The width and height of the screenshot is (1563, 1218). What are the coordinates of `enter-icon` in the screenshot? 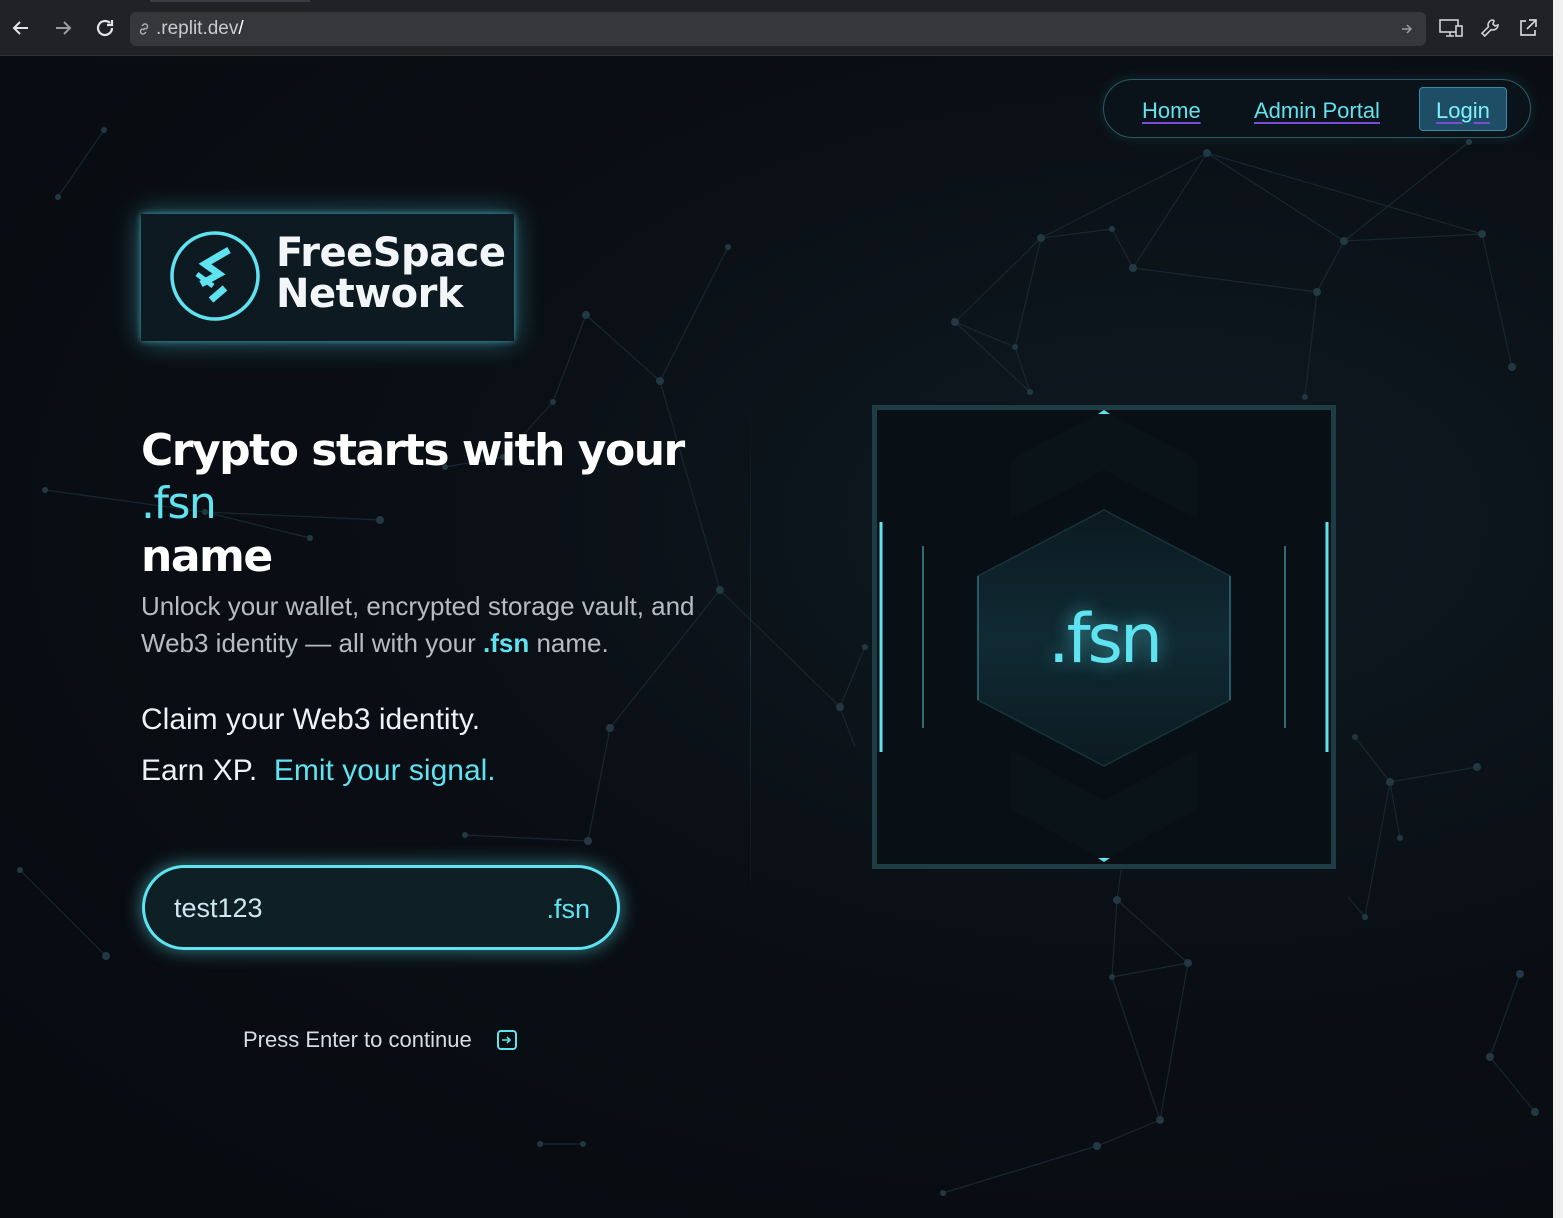 It's located at (507, 1040).